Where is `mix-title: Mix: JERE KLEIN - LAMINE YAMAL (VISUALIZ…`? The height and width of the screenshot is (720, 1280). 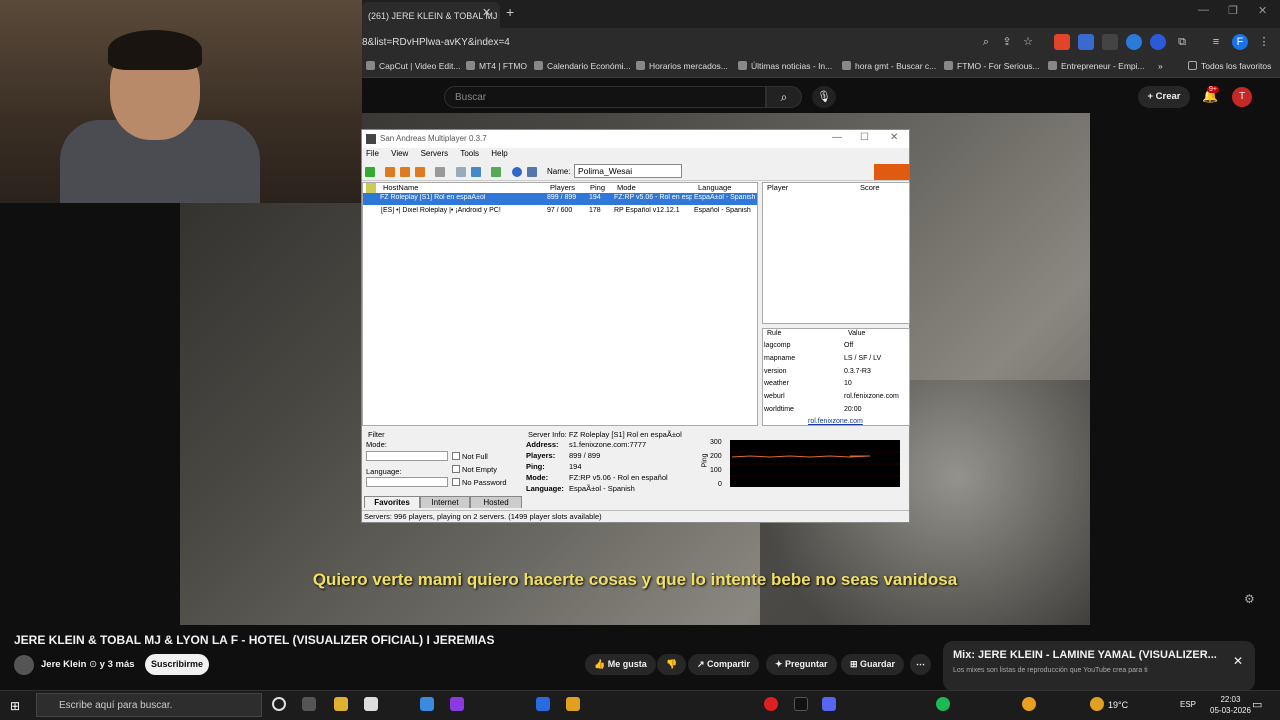
mix-title: Mix: JERE KLEIN - LAMINE YAMAL (VISUALIZ… is located at coordinates (1085, 655).